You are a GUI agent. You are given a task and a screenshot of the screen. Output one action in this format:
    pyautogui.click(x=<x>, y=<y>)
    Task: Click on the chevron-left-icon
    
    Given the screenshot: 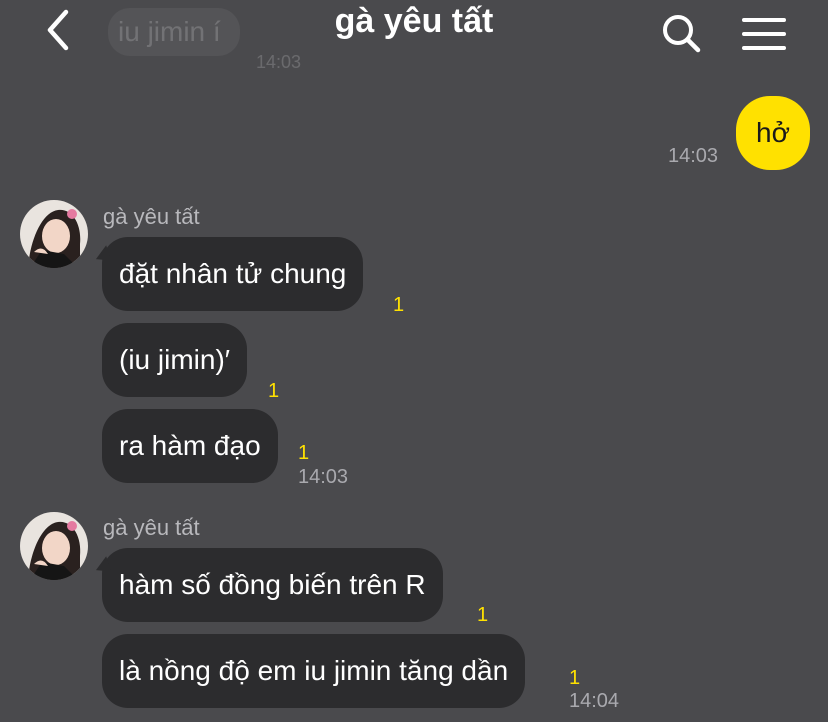 What is the action you would take?
    pyautogui.click(x=58, y=30)
    